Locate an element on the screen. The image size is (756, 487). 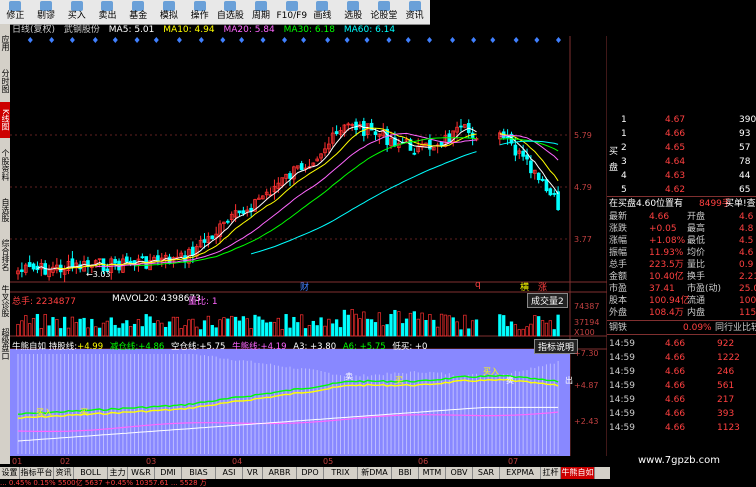
quote-row: 最新 4.66 开盘 4.6 is located at coordinates (681, 217).